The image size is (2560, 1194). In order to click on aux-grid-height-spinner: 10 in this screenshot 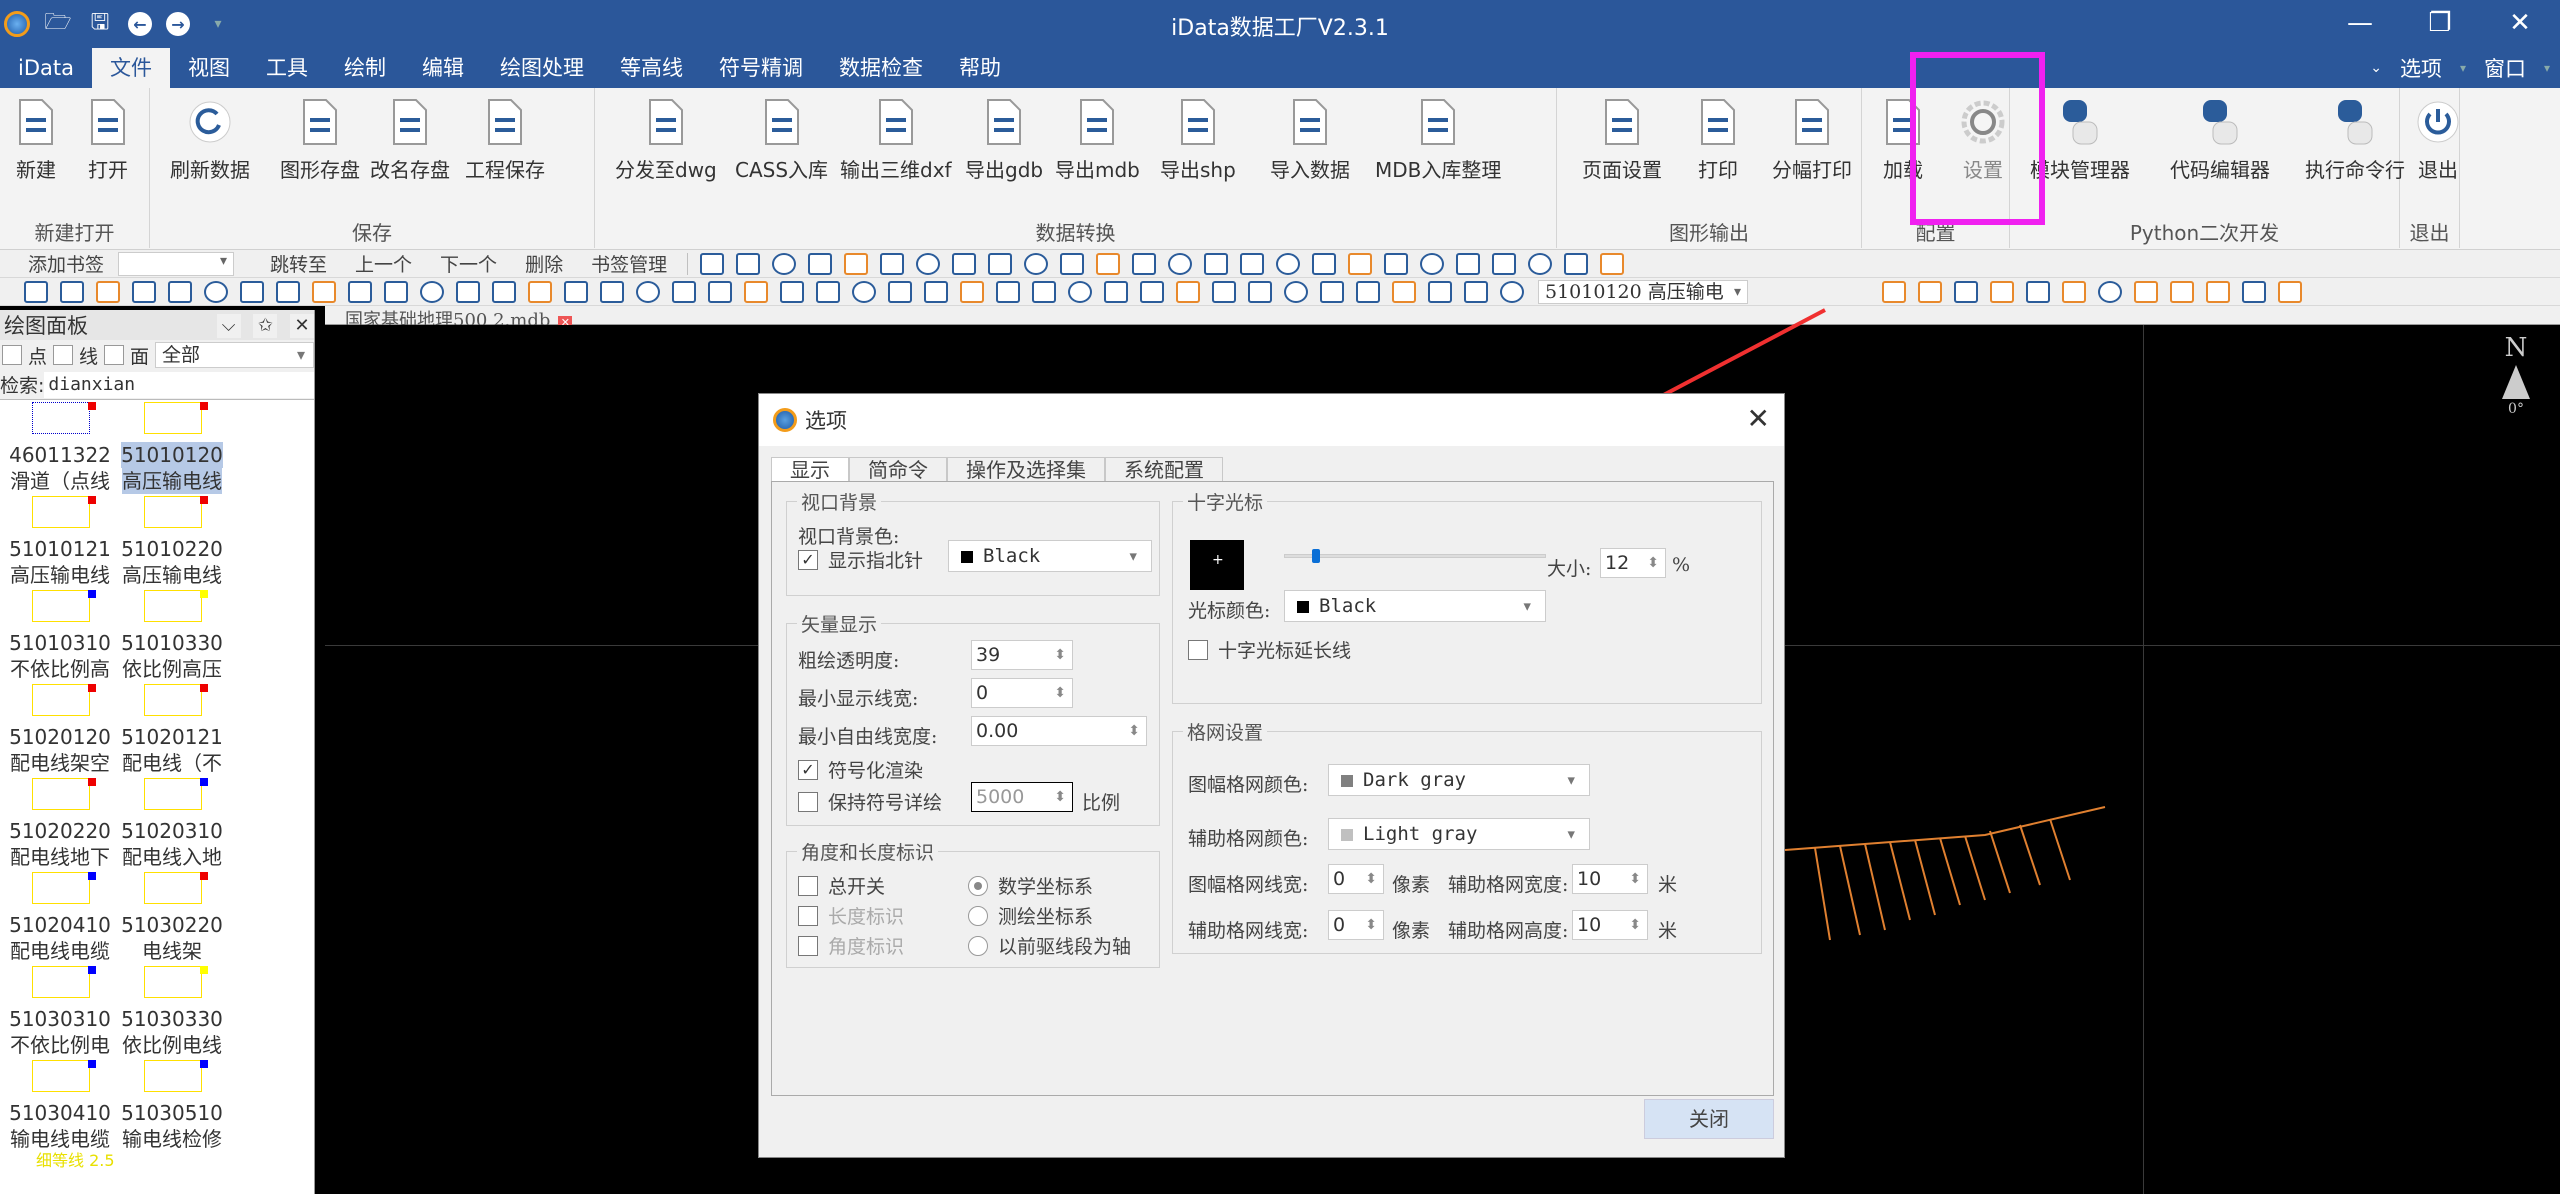, I will do `click(1610, 925)`.